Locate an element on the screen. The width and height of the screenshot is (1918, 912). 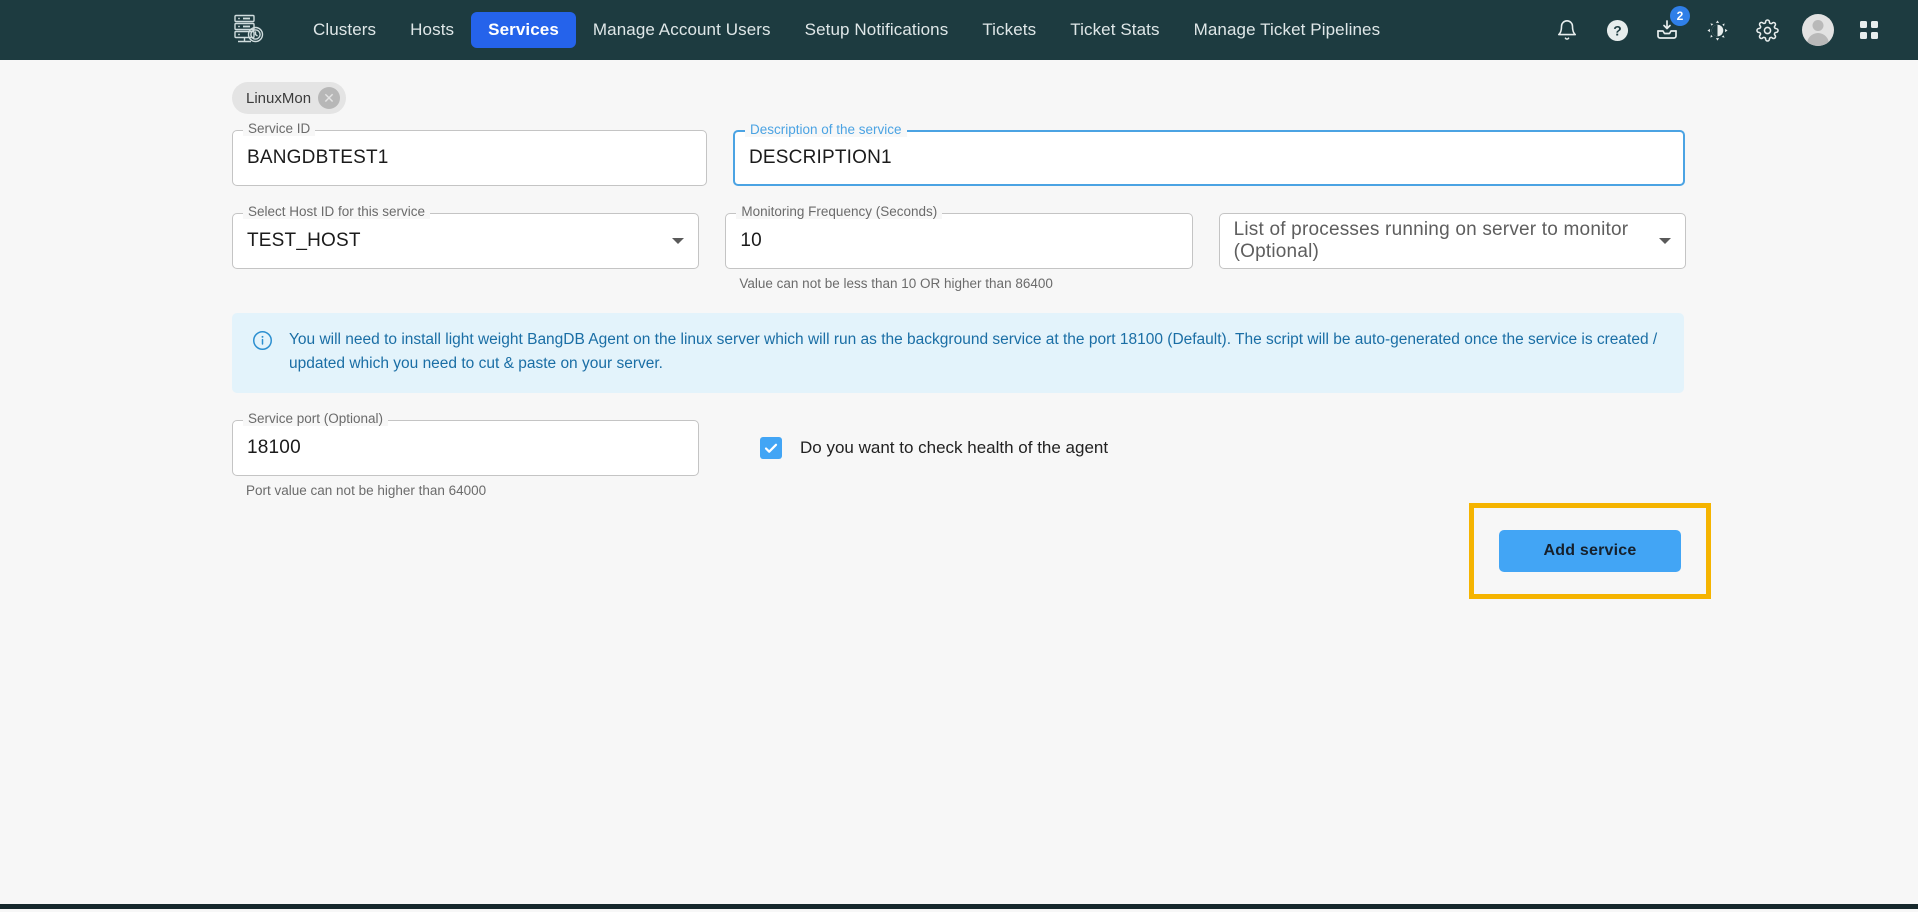
service-id-label: Service ID is located at coordinates (279, 129).